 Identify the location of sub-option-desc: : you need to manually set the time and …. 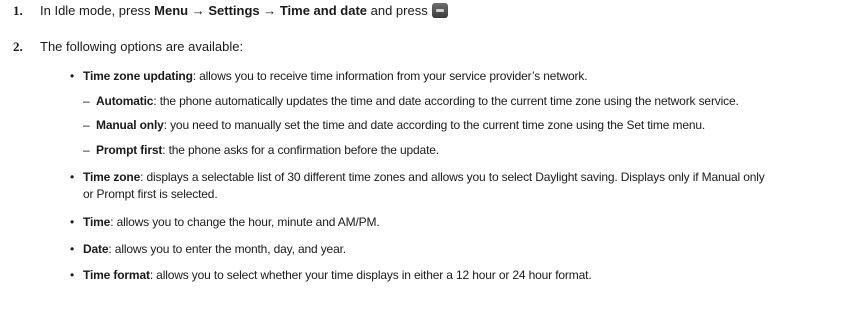
(434, 125).